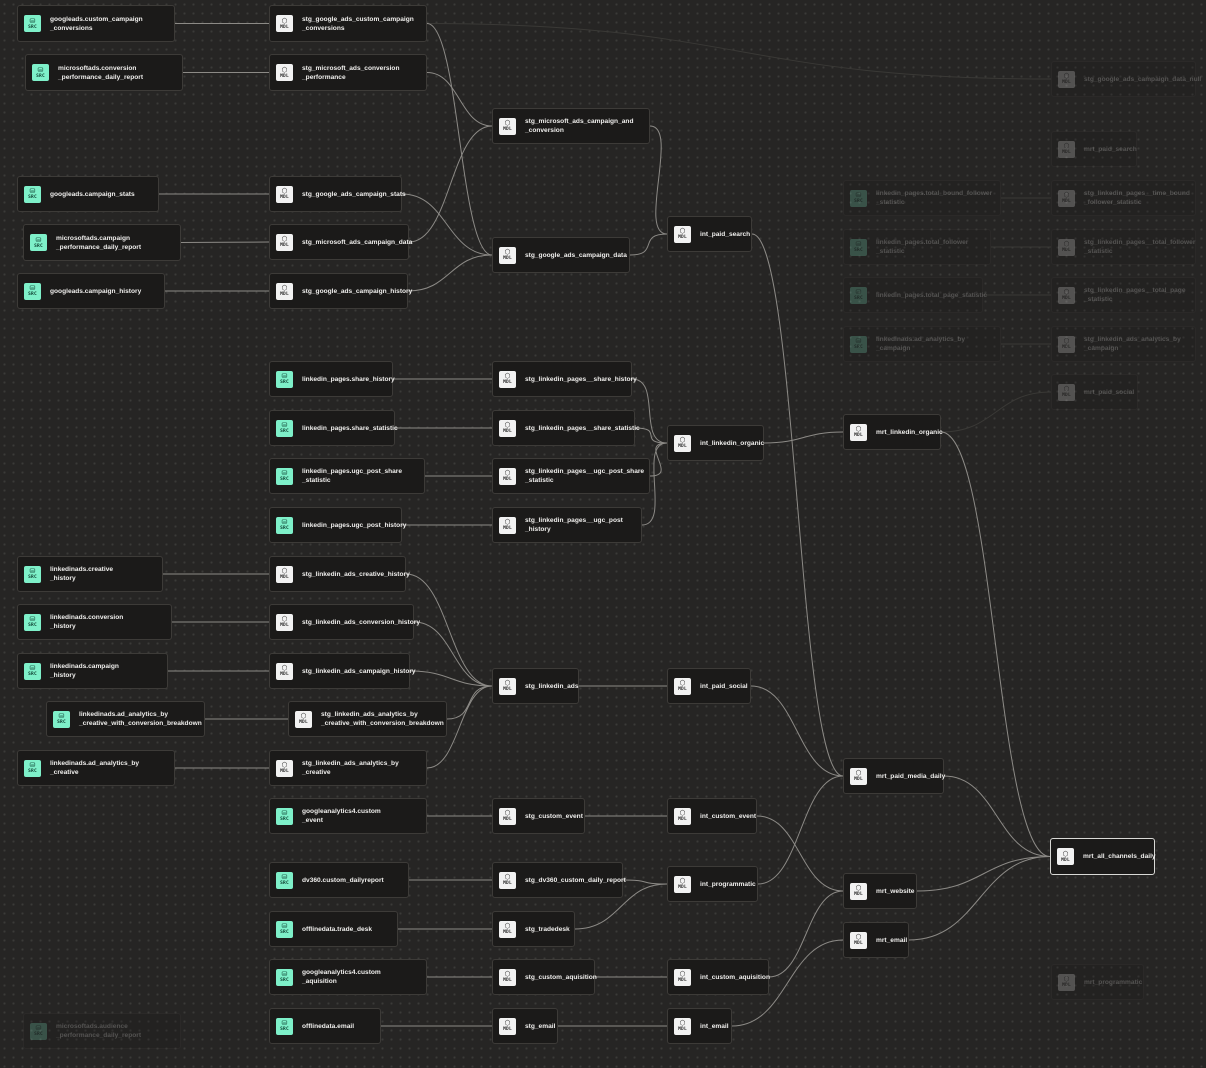  Describe the element at coordinates (92, 671) in the screenshot. I see `src-node-linkedinads-campaign-history: ⛁ SRC linkedinads.campaign _history` at that location.